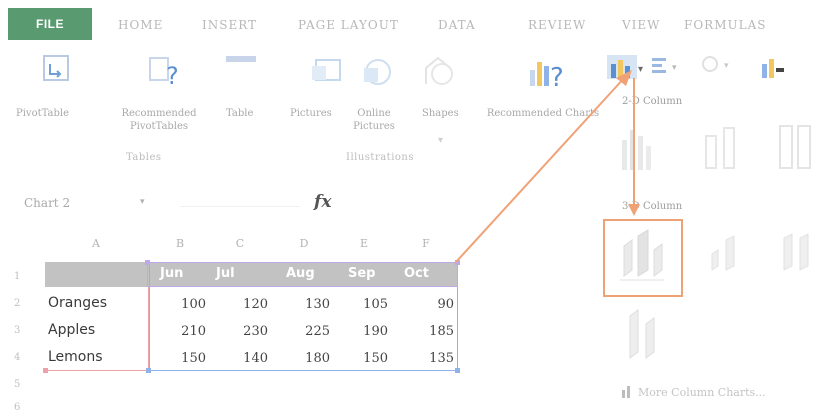 This screenshot has height=412, width=826. I want to click on annotation-arrows, so click(547, 166).